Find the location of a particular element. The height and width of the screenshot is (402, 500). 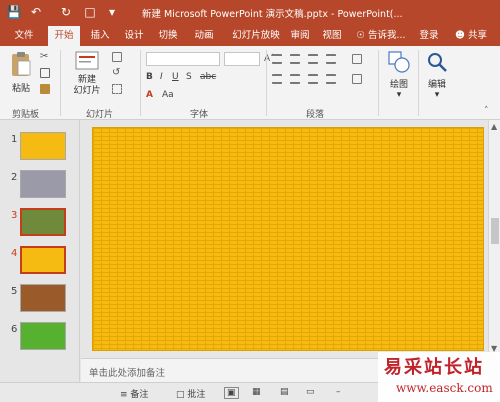

tab-home: 开始 is located at coordinates (64, 36).